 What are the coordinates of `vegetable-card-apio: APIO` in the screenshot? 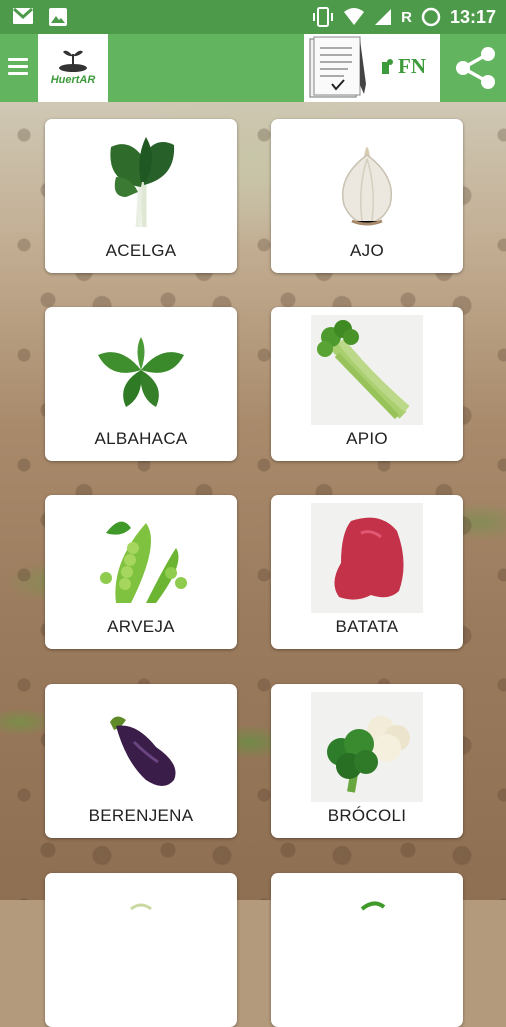 It's located at (367, 384).